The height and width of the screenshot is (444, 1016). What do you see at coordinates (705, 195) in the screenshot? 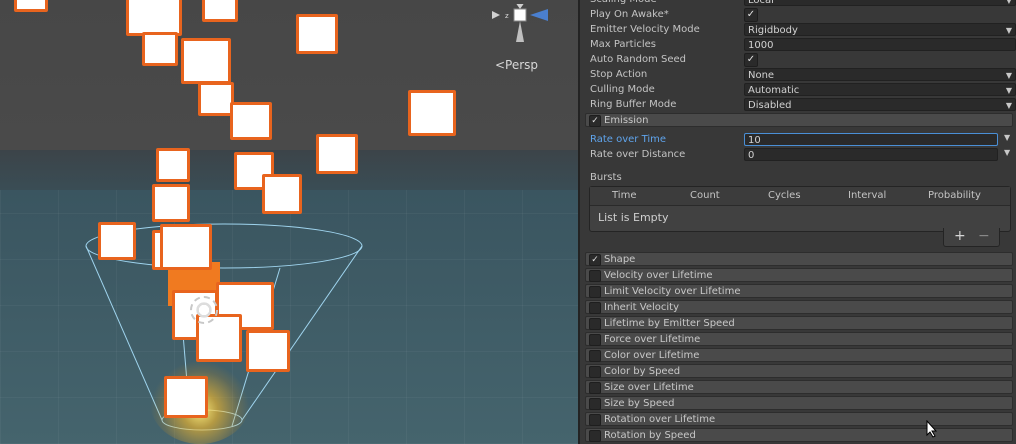
I see `bursts-col-count: Count` at bounding box center [705, 195].